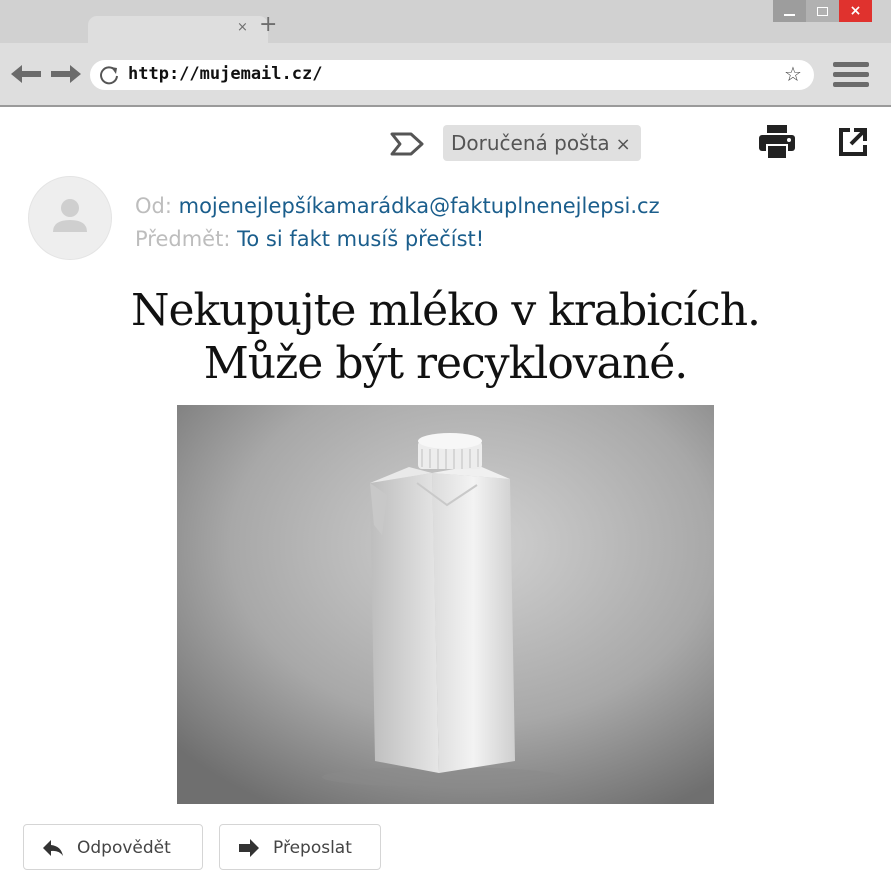 The height and width of the screenshot is (891, 891). What do you see at coordinates (225, 74) in the screenshot?
I see `url-text: http://mujemail.cz/` at bounding box center [225, 74].